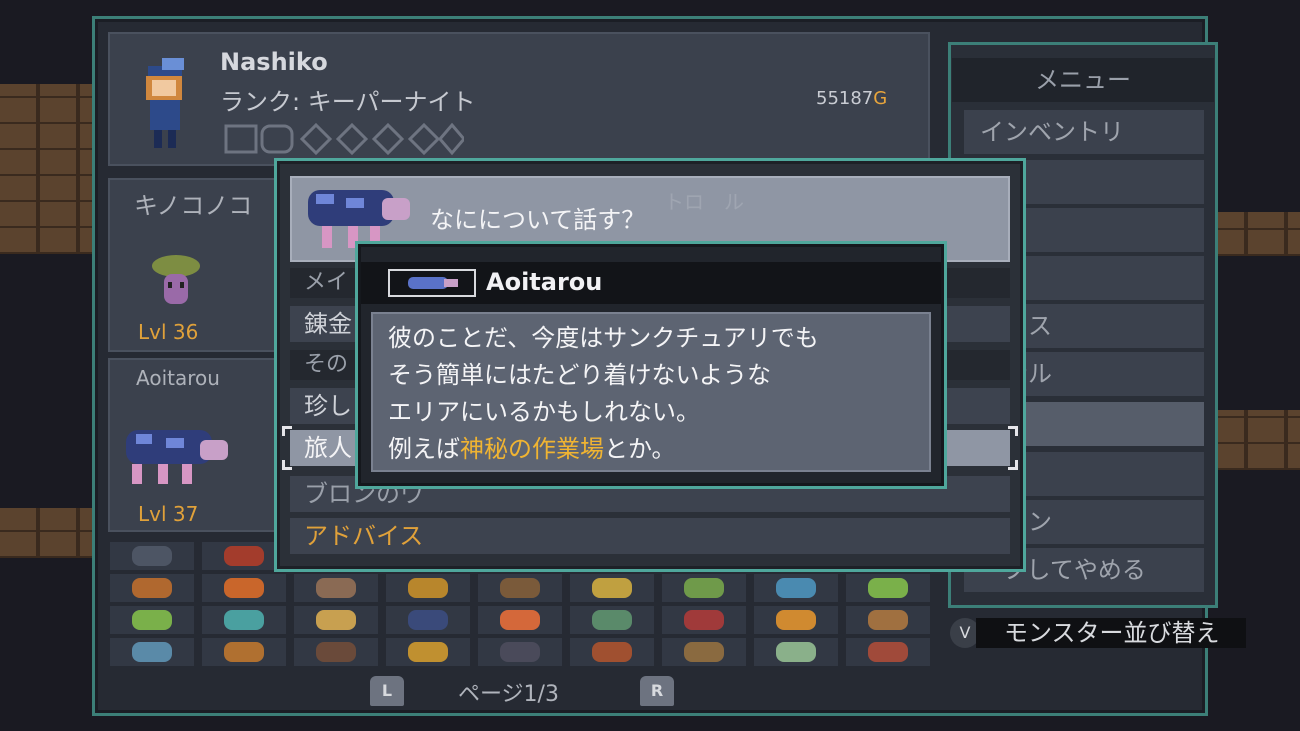 This screenshot has height=731, width=1300. Describe the element at coordinates (193, 206) in the screenshot. I see `party-slot-1-name: キノコノコ` at that location.